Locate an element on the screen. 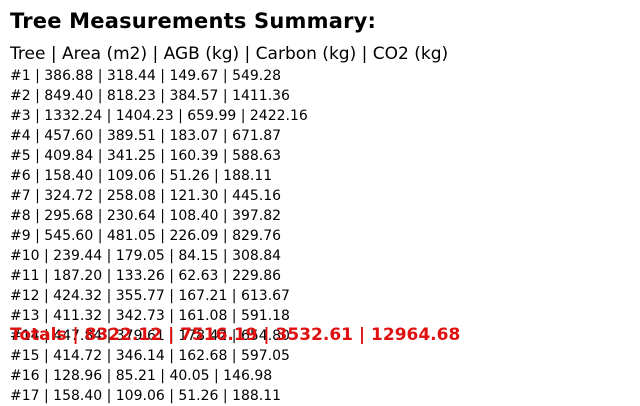 The width and height of the screenshot is (640, 406). table-row: #2 | 849.40 | 818.23 | 384.57 | 1411.36 is located at coordinates (150, 96).